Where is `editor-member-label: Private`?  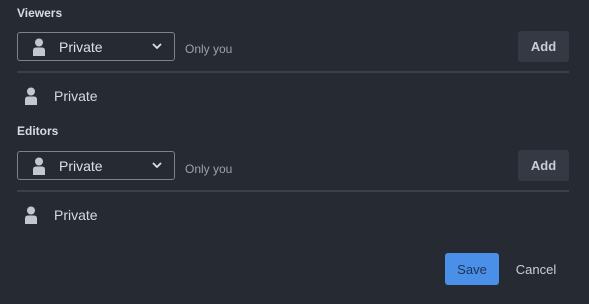
editor-member-label: Private is located at coordinates (76, 215).